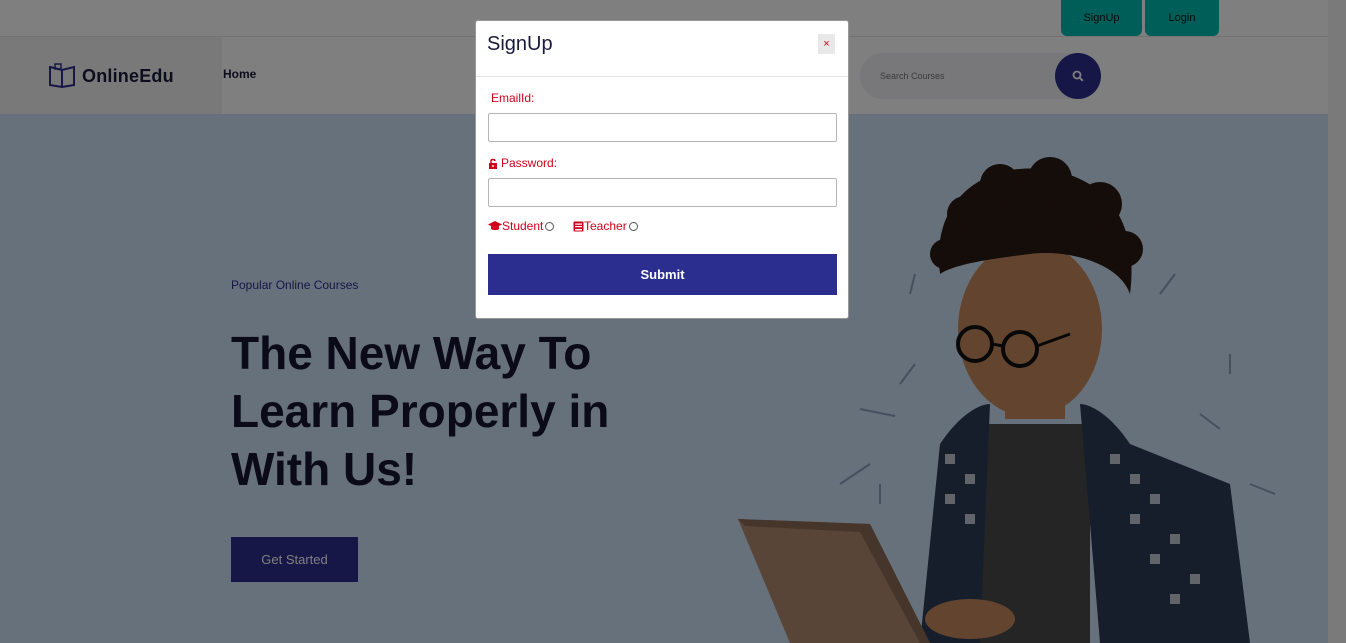 The height and width of the screenshot is (643, 1346). I want to click on student-option: Student, so click(521, 226).